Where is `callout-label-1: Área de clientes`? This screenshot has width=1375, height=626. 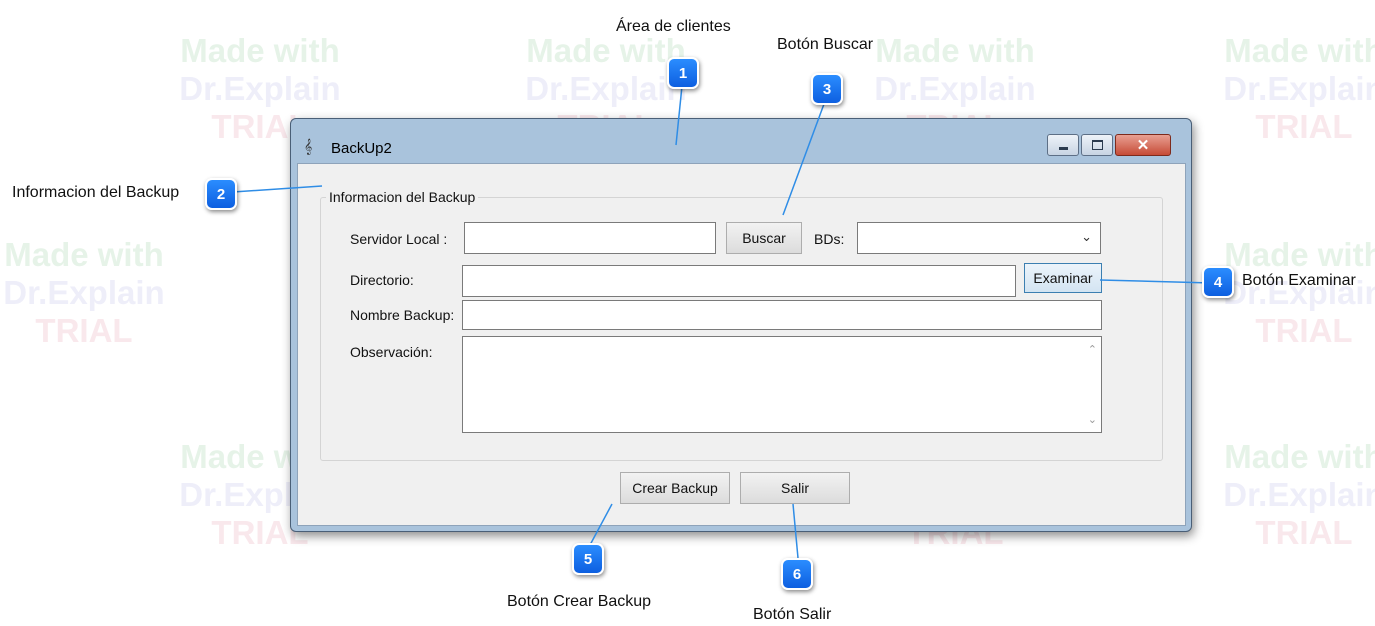
callout-label-1: Área de clientes is located at coordinates (673, 26).